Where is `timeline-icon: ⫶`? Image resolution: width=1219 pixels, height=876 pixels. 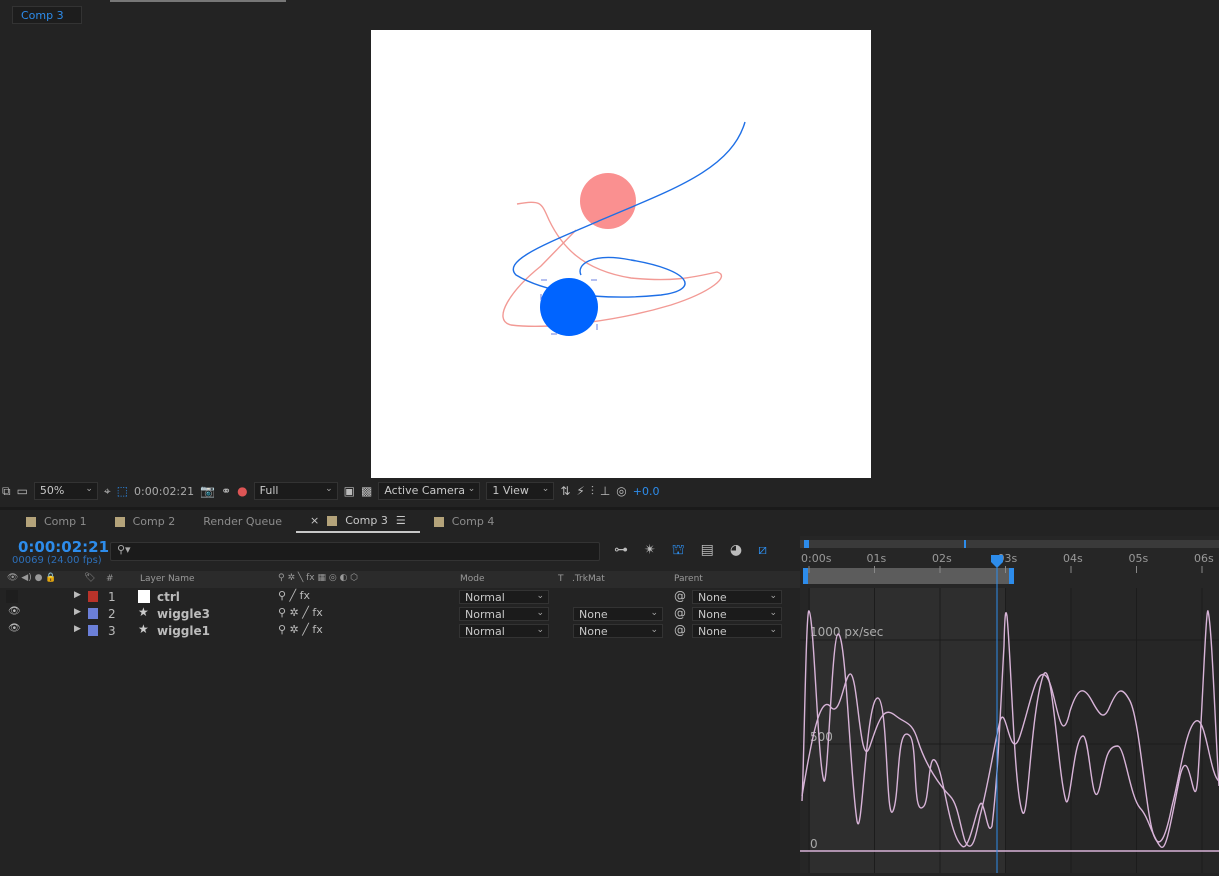
timeline-icon: ⫶ is located at coordinates (592, 491).